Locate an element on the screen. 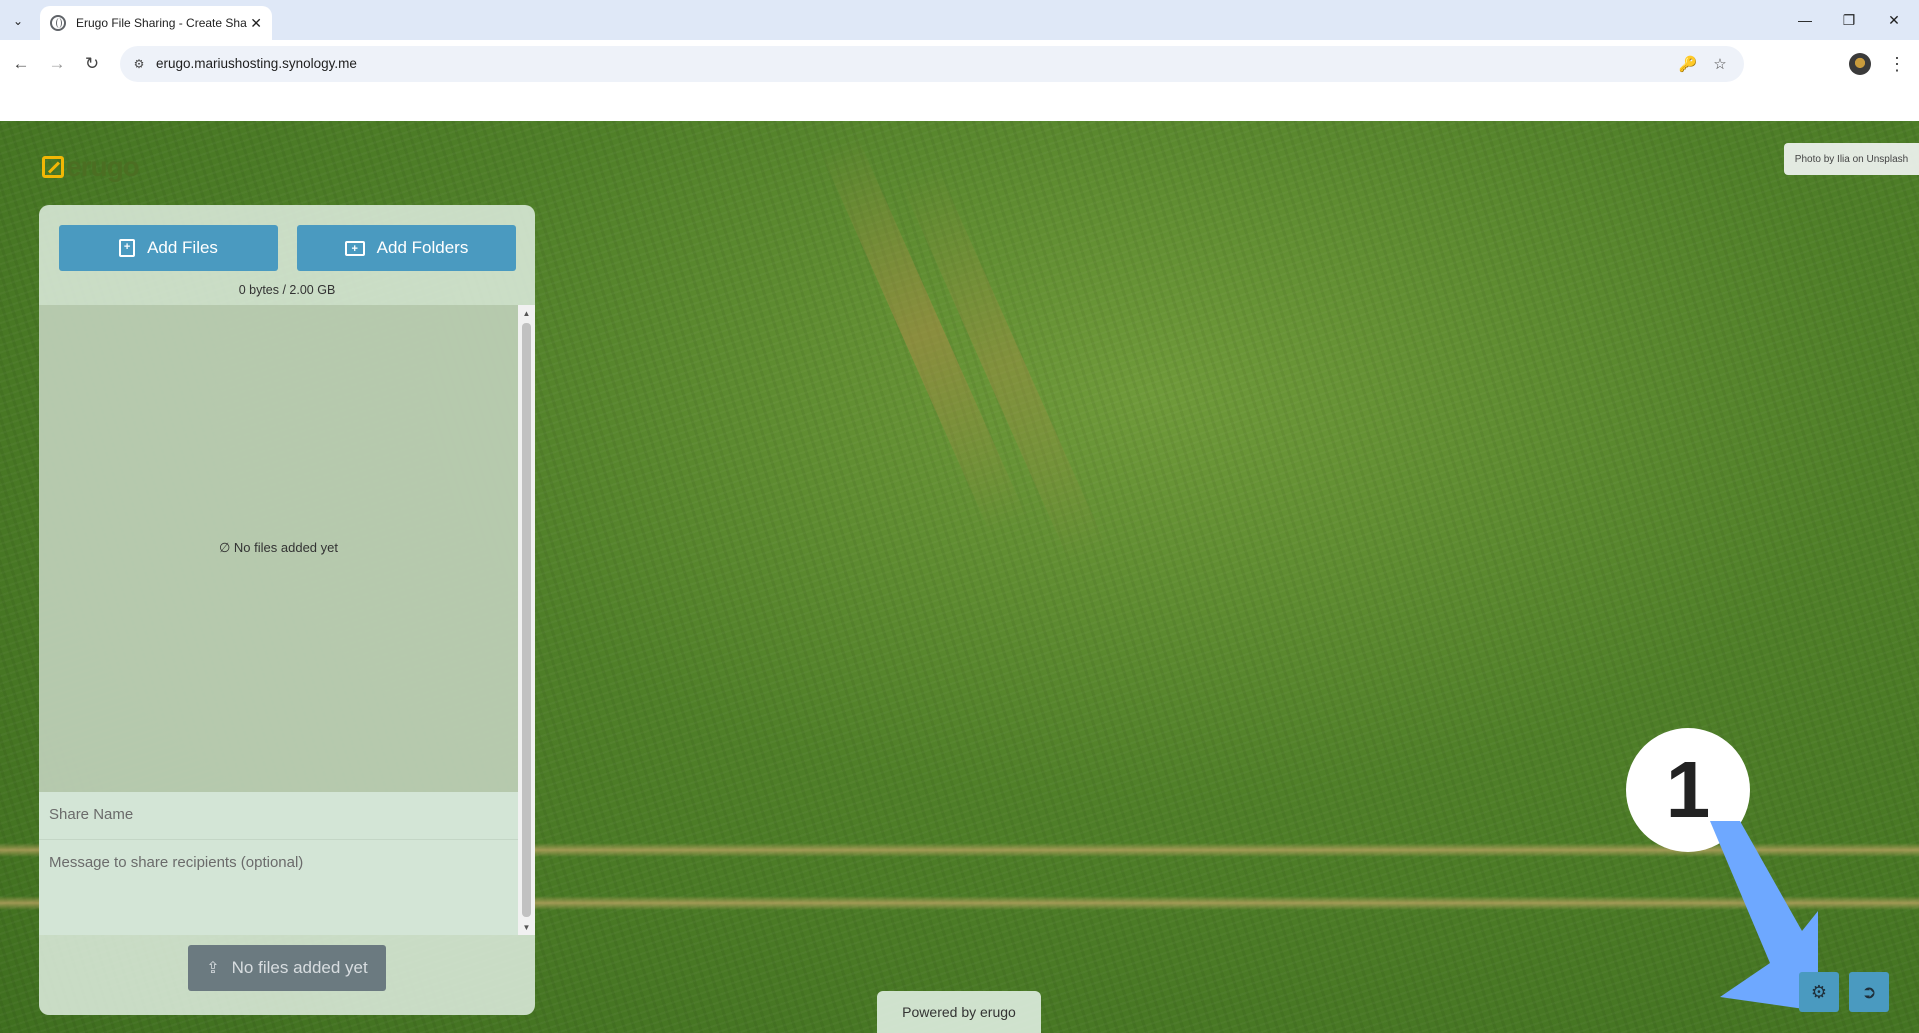  browser-tab: Erugo File Sharing - Create Sha ✕ is located at coordinates (156, 23).